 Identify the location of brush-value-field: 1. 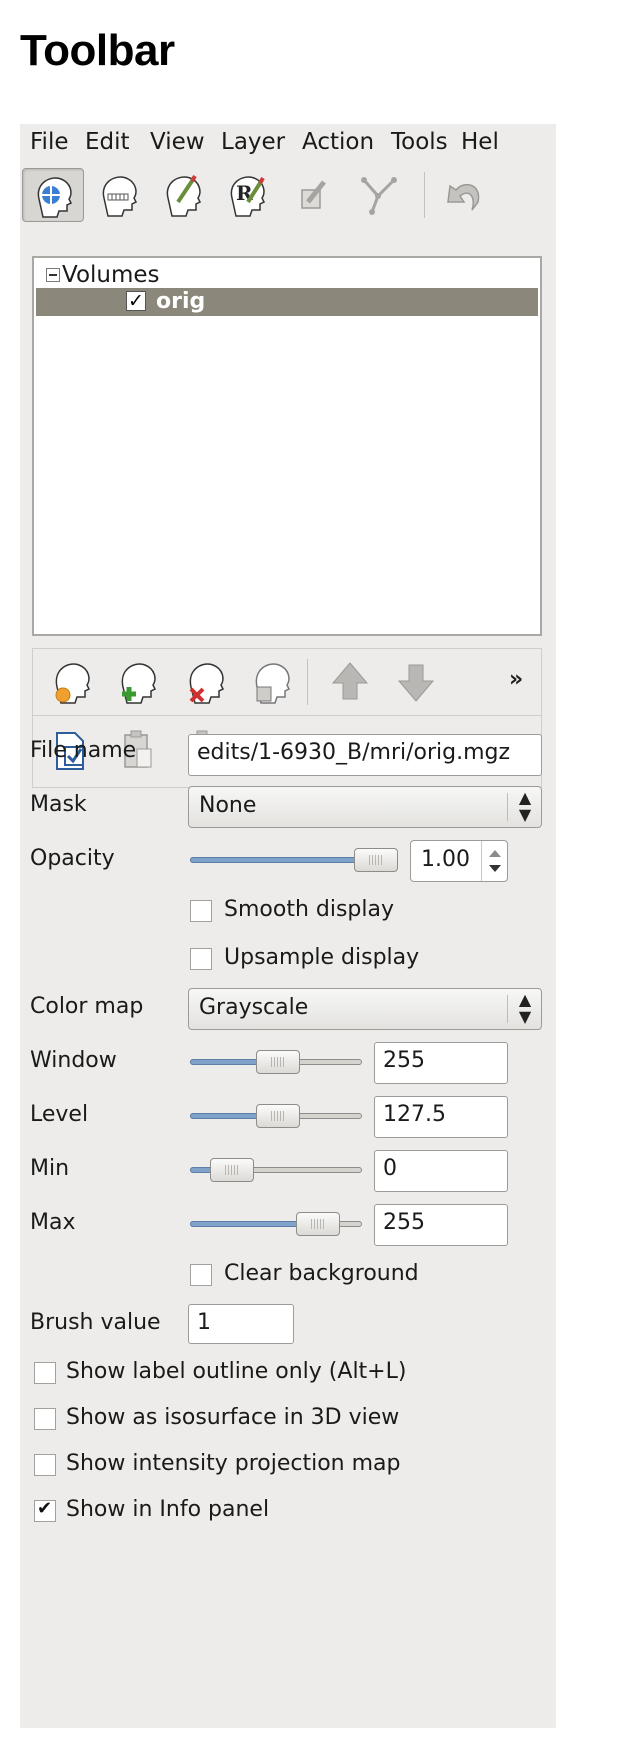
(241, 1324).